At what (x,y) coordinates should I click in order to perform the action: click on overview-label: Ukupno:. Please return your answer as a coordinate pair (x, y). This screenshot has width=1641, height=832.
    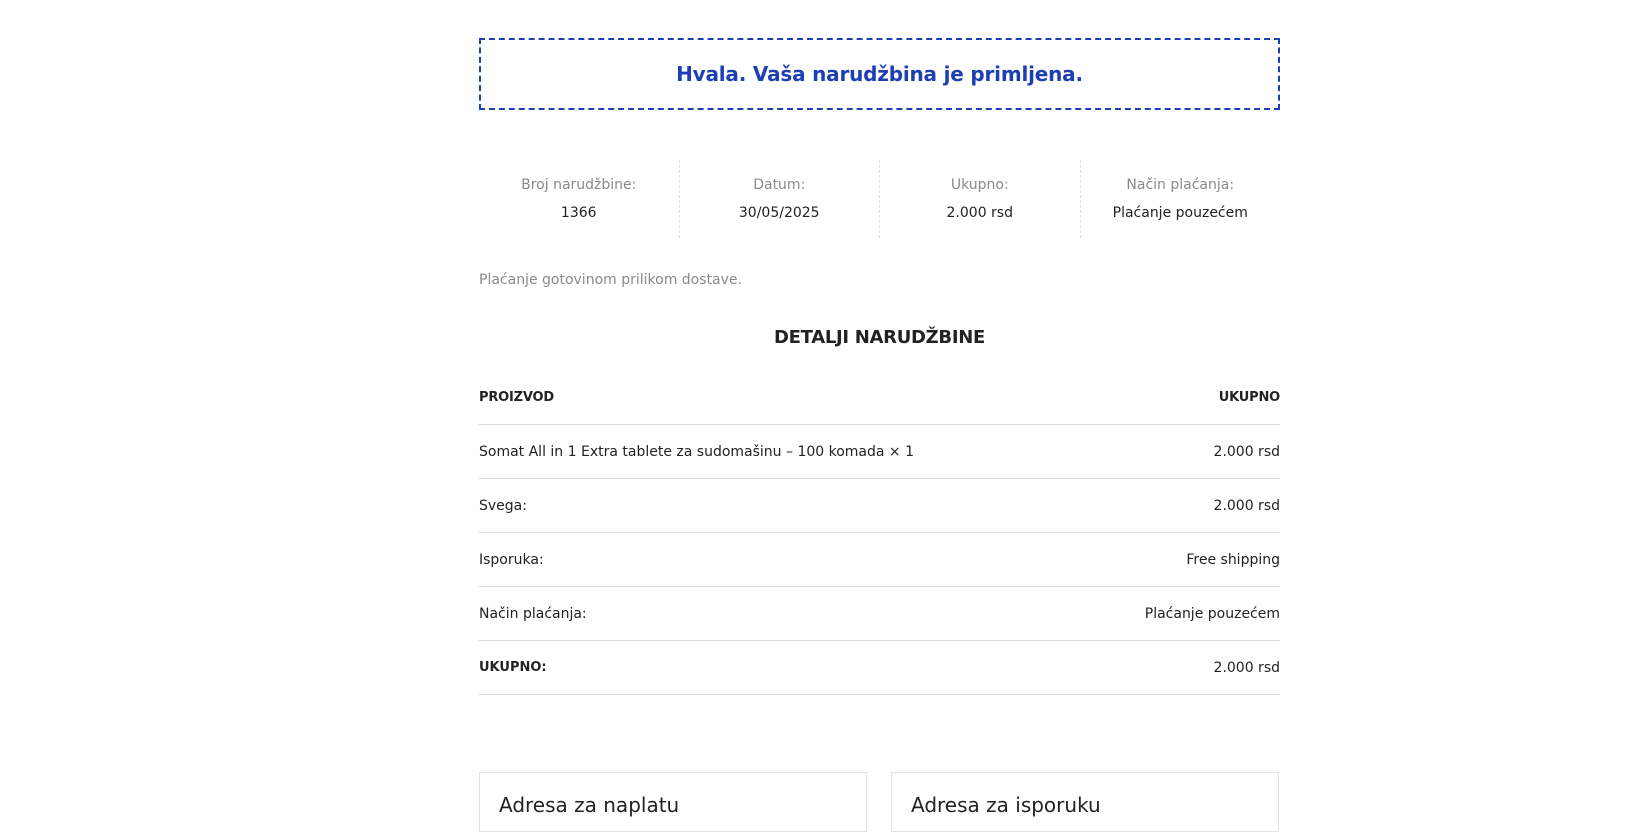
    Looking at the image, I should click on (979, 185).